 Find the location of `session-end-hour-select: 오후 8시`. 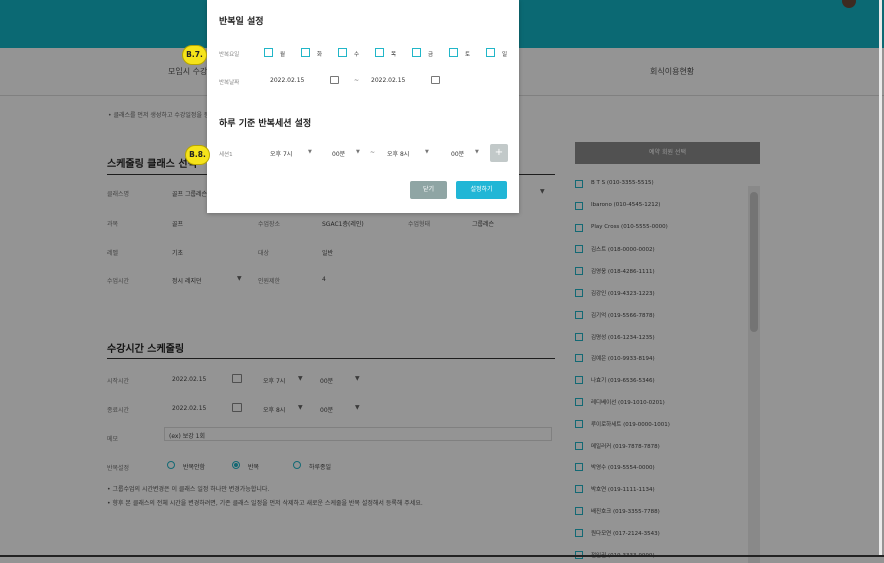

session-end-hour-select: 오후 8시 is located at coordinates (398, 153).